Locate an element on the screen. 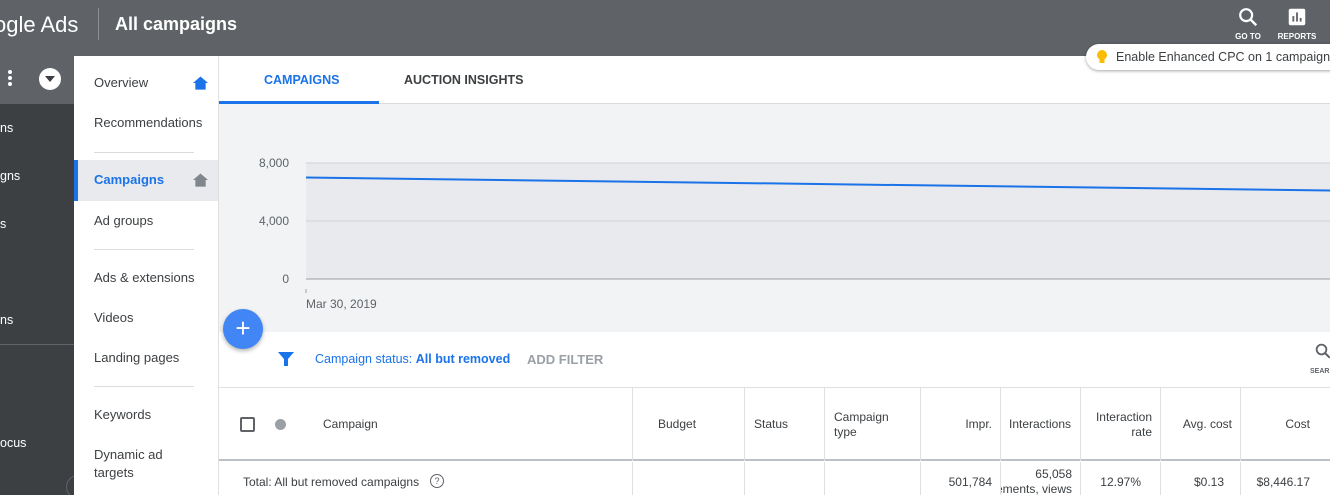 The height and width of the screenshot is (495, 1330). header-impressions: Impr. is located at coordinates (960, 424).